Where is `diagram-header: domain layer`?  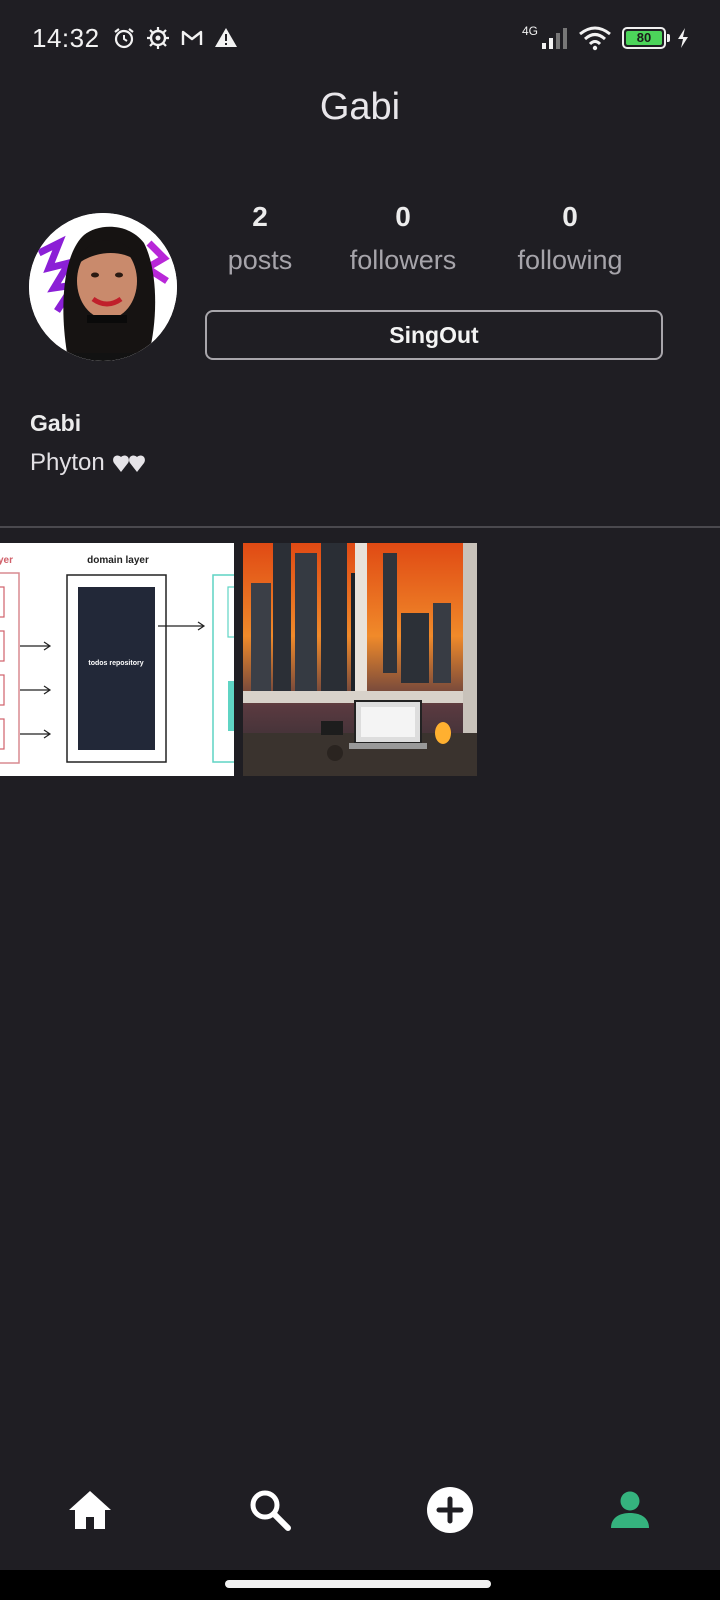
diagram-header: domain layer is located at coordinates (118, 560).